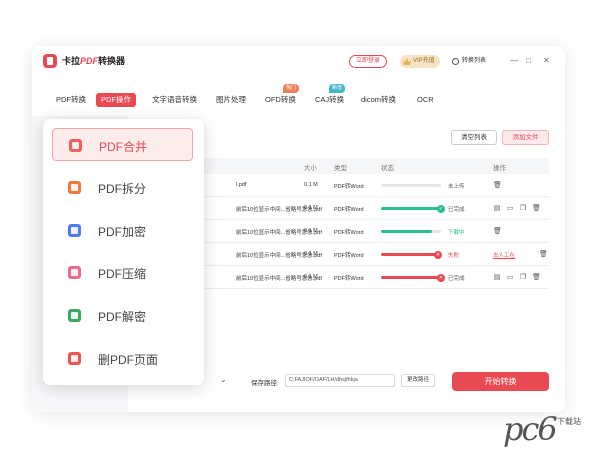  Describe the element at coordinates (542, 429) in the screenshot. I see `watermark: pc6 下载站` at that location.